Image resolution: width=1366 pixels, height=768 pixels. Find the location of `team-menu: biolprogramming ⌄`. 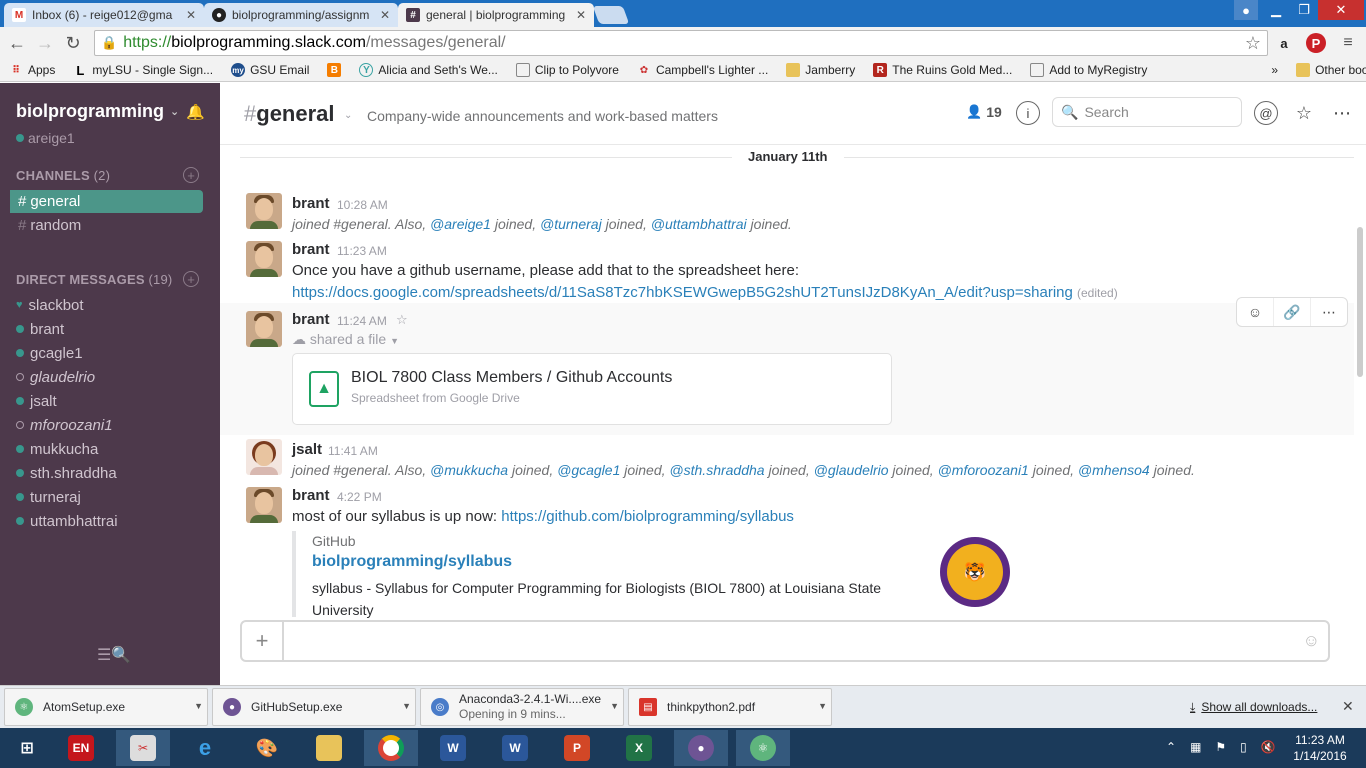

team-menu: biolprogramming ⌄ is located at coordinates (97, 111).